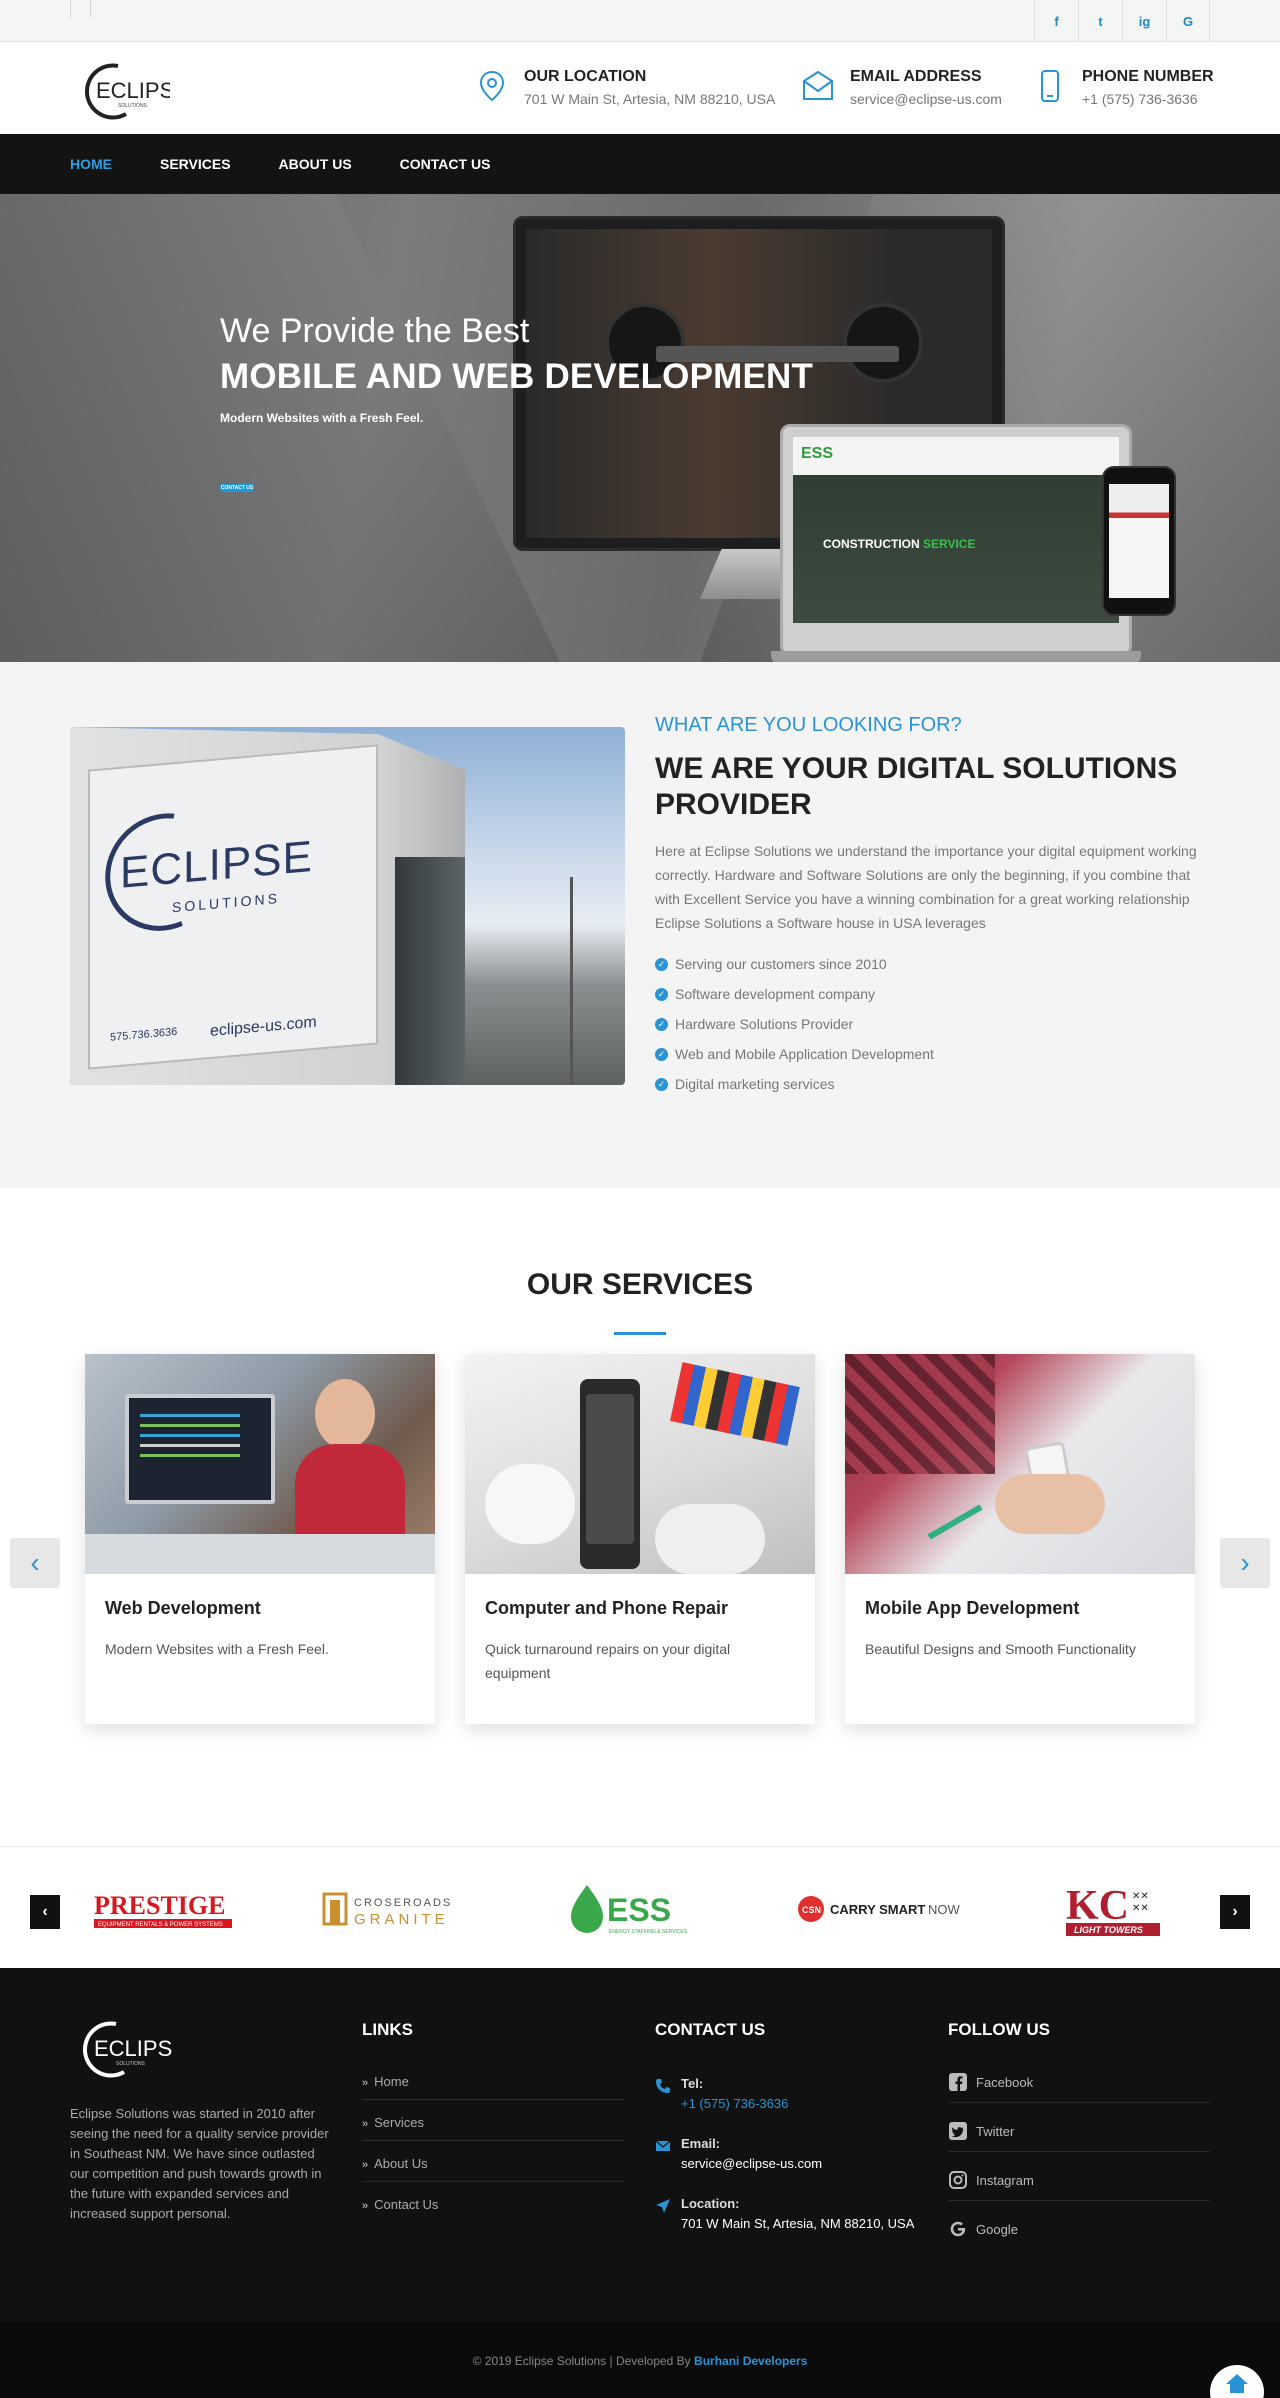 Image resolution: width=1280 pixels, height=2398 pixels. I want to click on kc-light-towers-logo: KC ✕✕ ✕✕ LIGHT TOWERS, so click(1113, 1909).